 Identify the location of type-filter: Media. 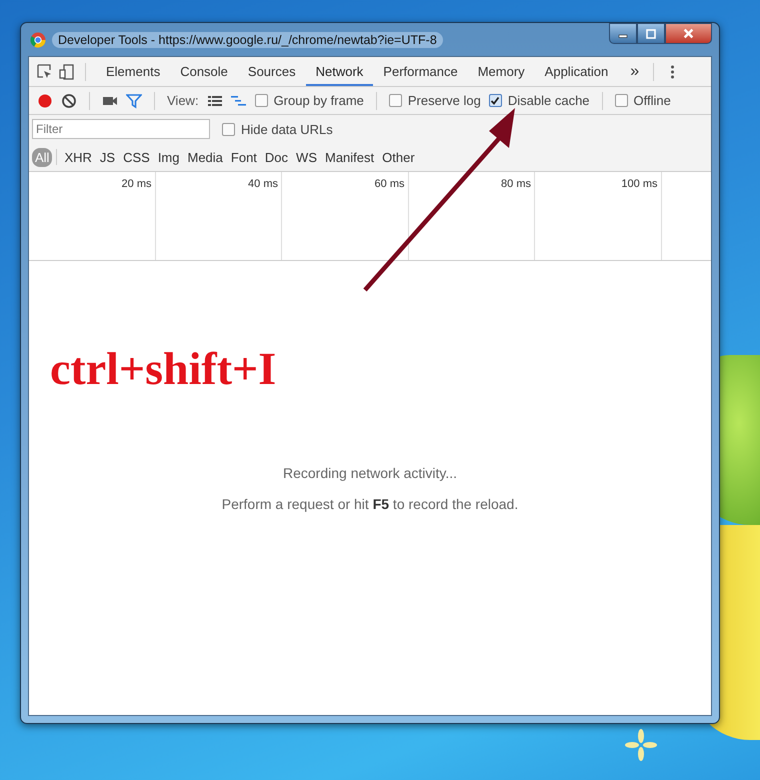
(205, 157).